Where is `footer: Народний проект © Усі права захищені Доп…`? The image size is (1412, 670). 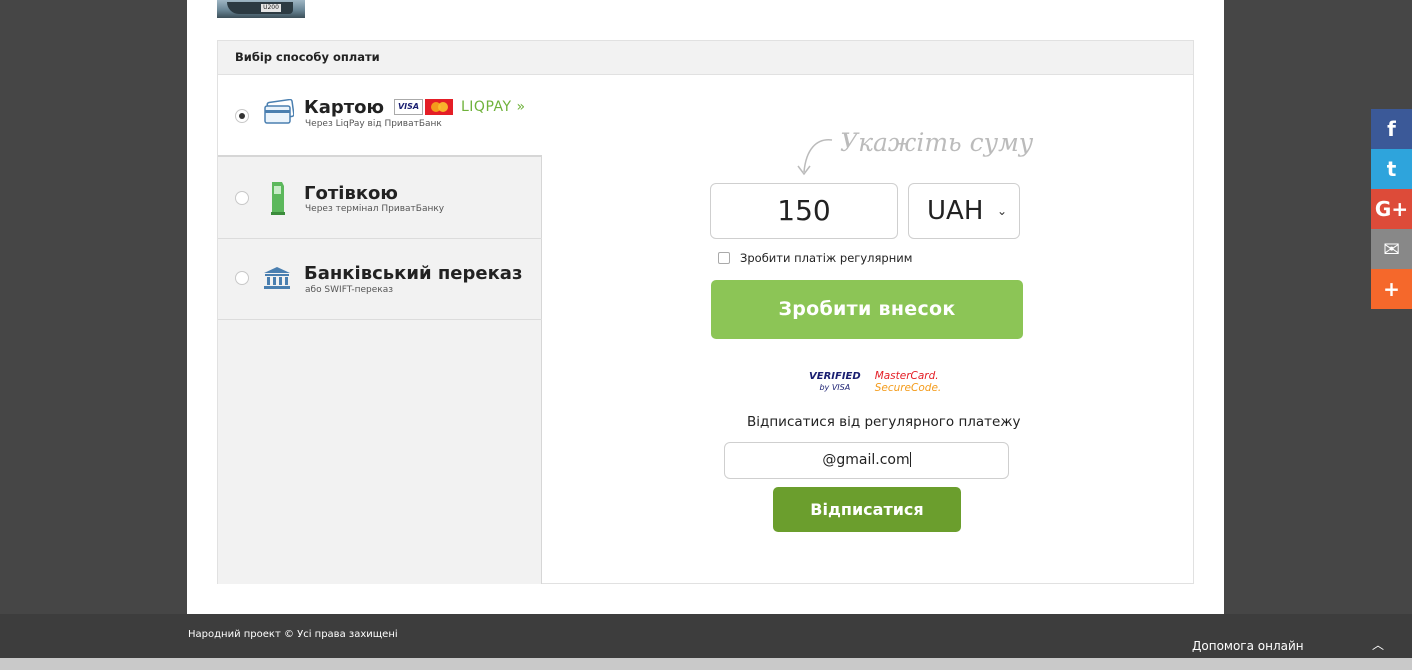
footer: Народний проект © Усі права захищені Доп… is located at coordinates (706, 636).